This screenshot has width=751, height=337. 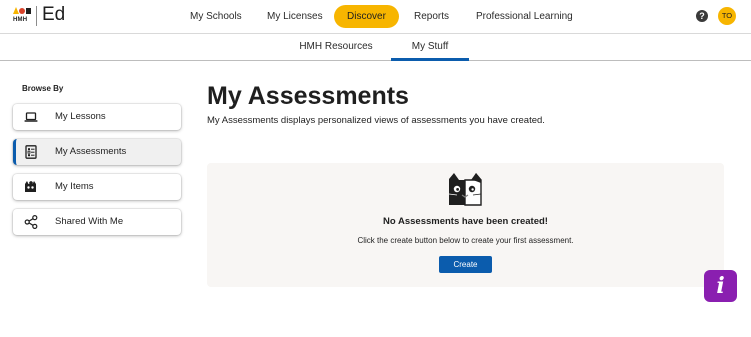 I want to click on sidebar-heading: Browse By, so click(x=43, y=88).